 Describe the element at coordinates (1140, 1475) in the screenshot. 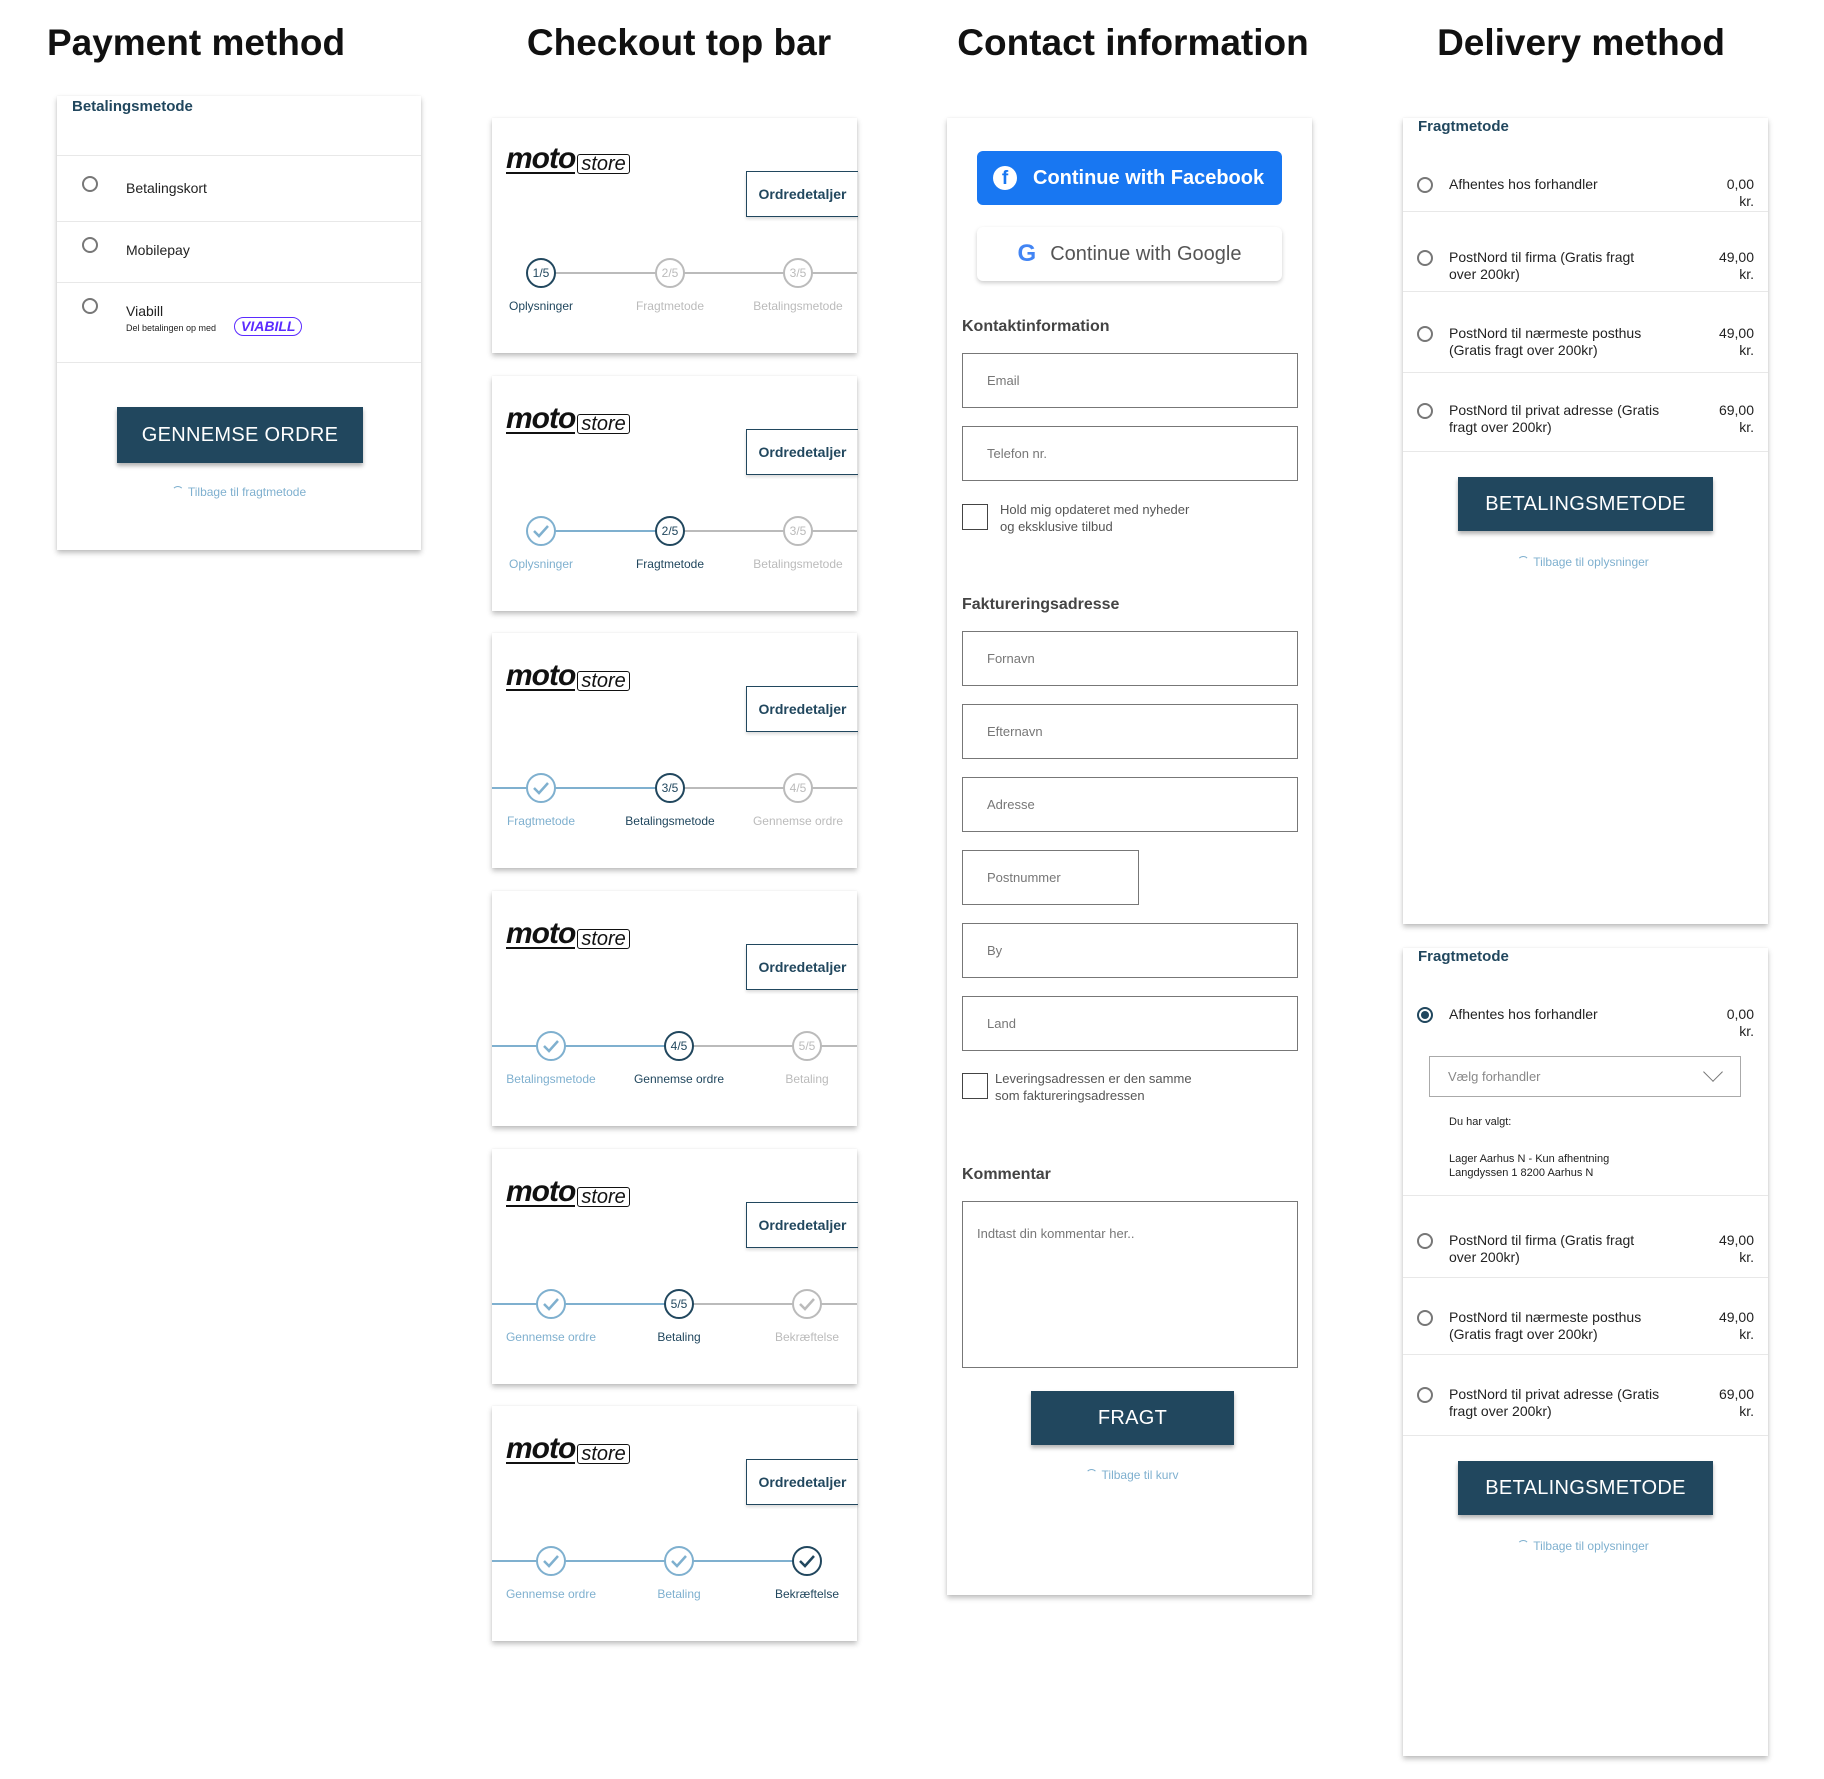

I see `back-link-text: Tilbage til kurv` at that location.